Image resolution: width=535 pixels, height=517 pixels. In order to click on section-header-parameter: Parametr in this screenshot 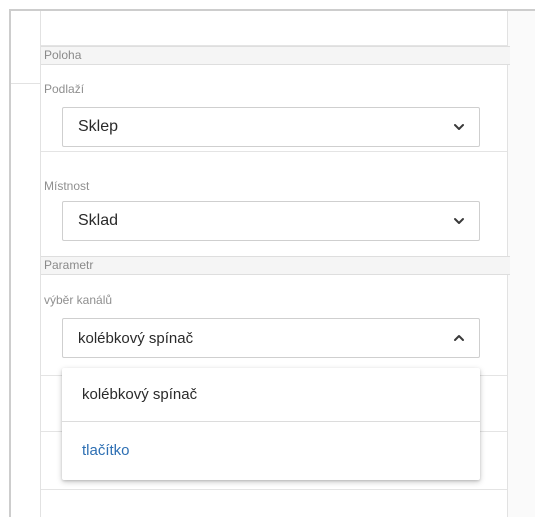, I will do `click(275, 265)`.